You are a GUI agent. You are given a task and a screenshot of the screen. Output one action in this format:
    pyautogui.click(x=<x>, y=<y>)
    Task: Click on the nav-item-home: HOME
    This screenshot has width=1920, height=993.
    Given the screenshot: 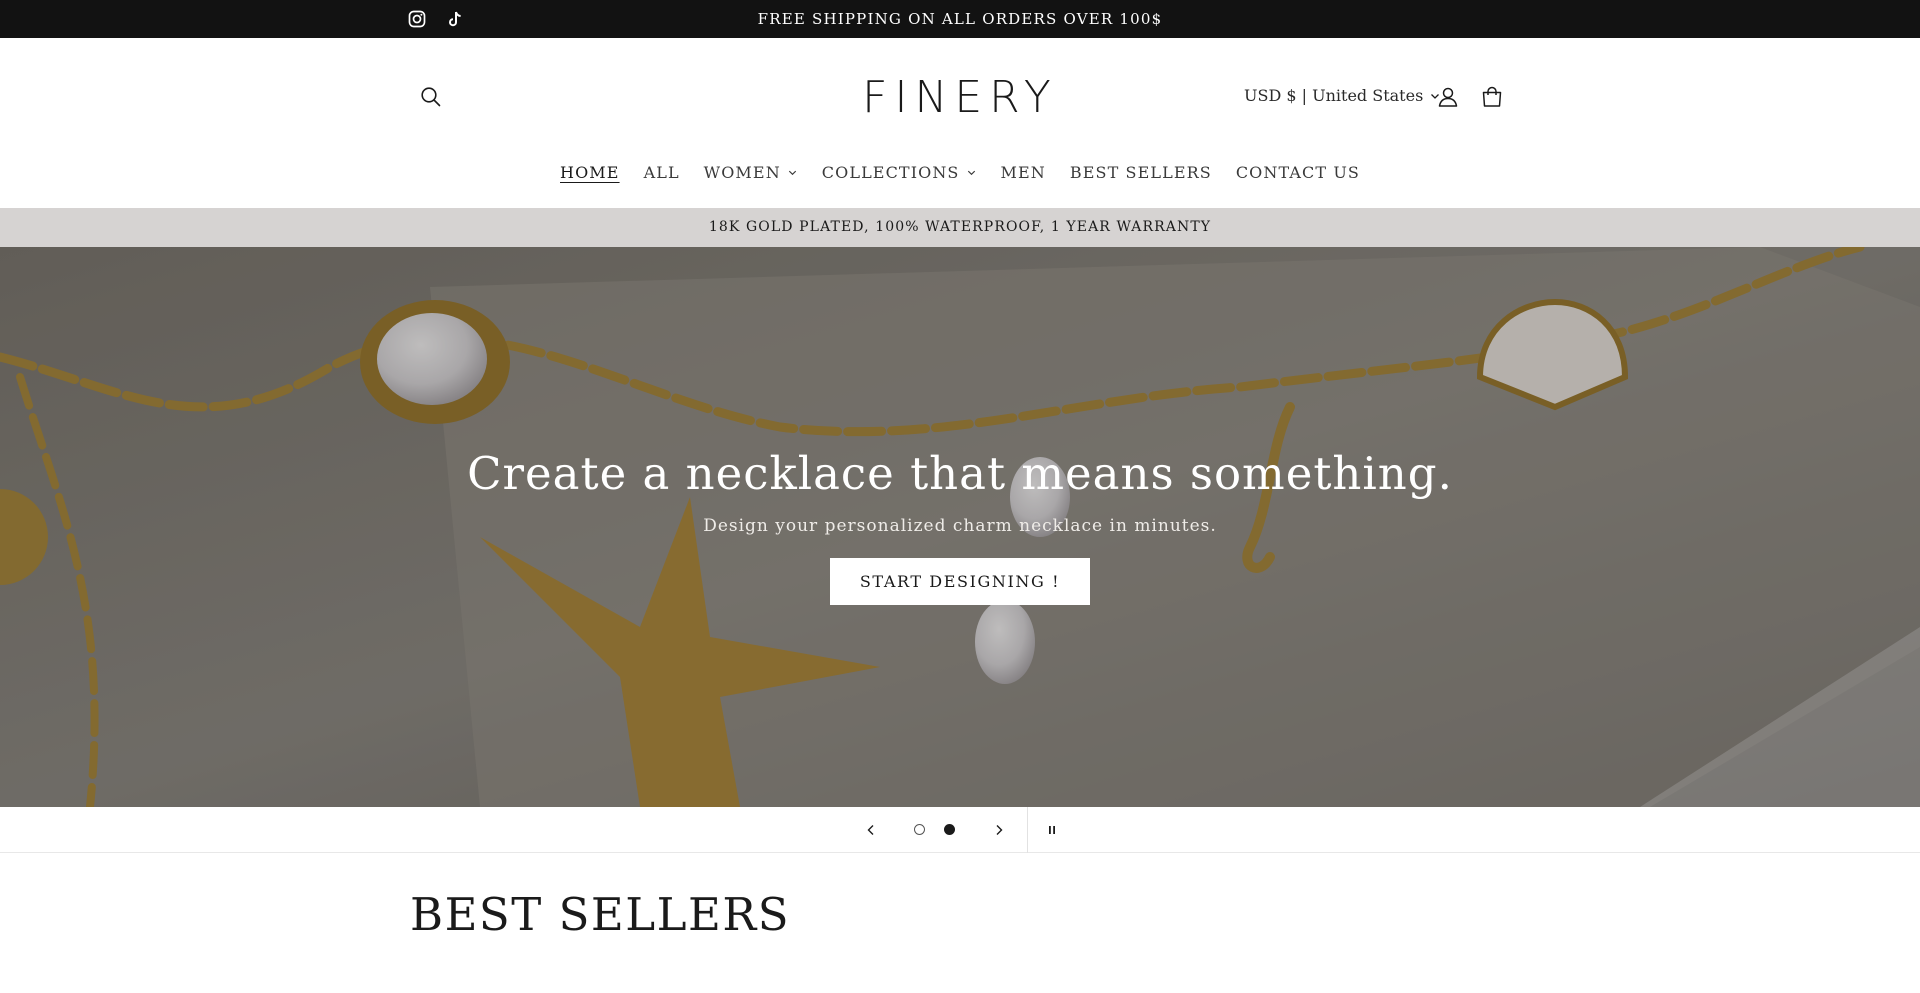 What is the action you would take?
    pyautogui.click(x=590, y=172)
    